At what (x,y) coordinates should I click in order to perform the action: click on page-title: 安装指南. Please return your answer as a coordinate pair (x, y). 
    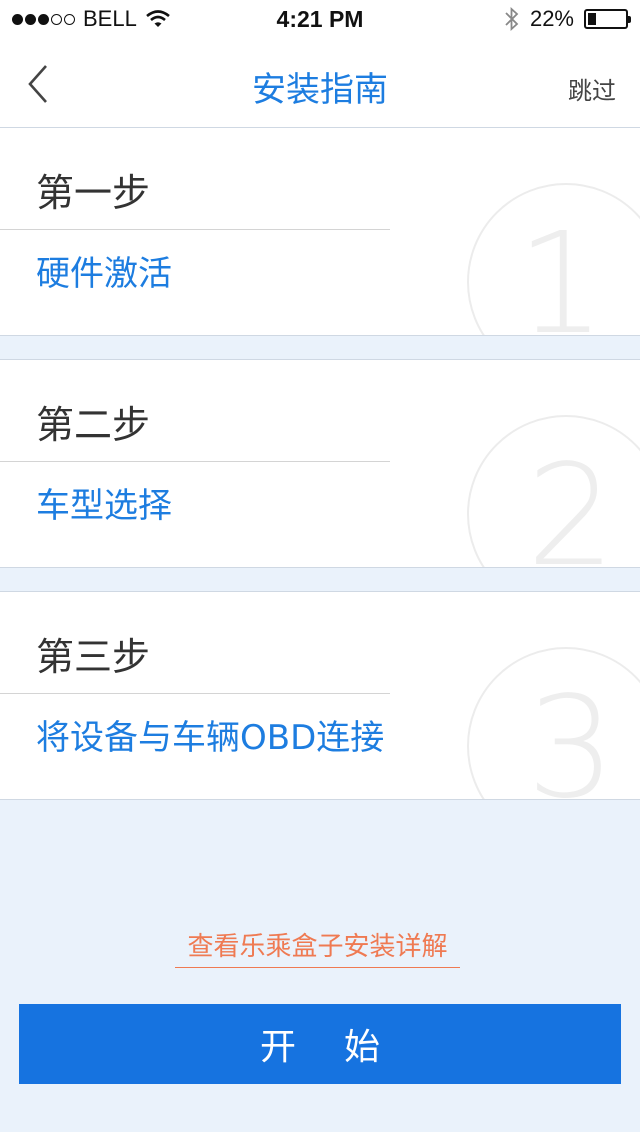
    Looking at the image, I should click on (320, 90).